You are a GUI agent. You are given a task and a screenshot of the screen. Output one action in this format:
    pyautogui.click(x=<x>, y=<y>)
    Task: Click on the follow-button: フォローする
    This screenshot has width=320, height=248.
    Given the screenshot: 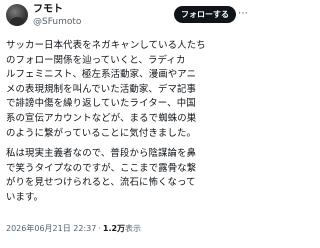 What is the action you would take?
    pyautogui.click(x=205, y=14)
    